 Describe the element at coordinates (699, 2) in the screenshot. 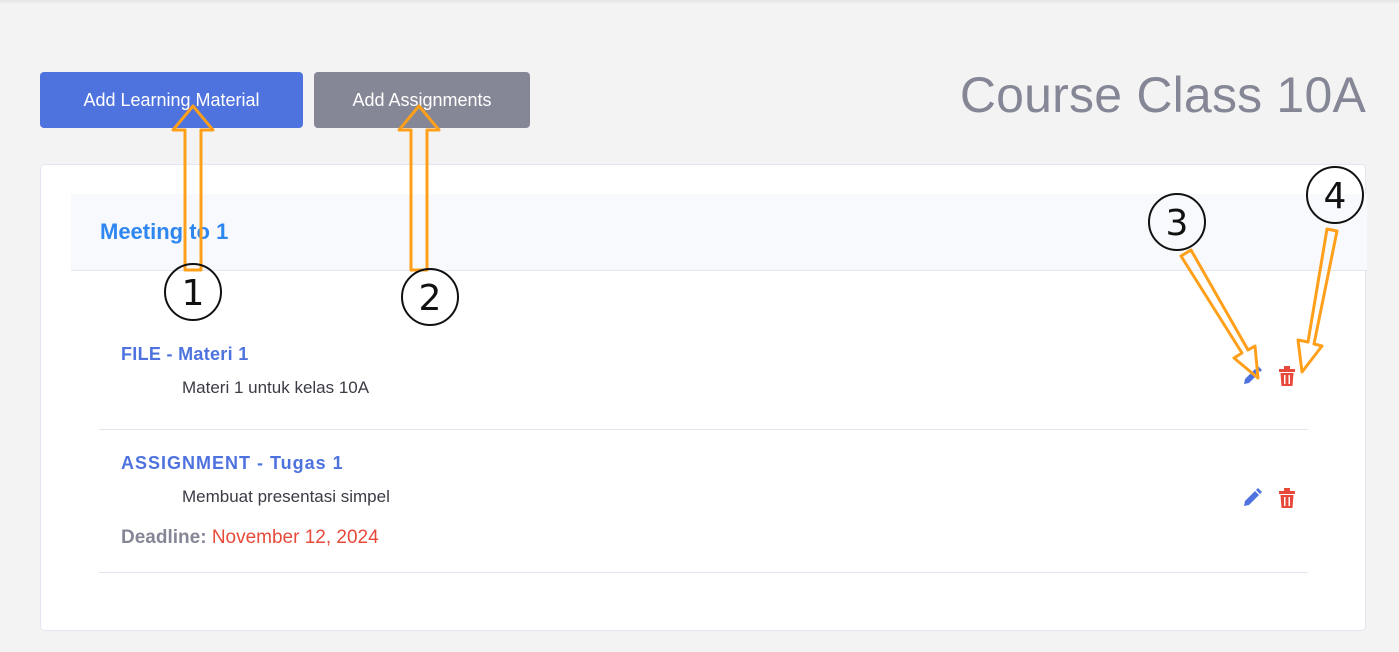

I see `top-shadow` at that location.